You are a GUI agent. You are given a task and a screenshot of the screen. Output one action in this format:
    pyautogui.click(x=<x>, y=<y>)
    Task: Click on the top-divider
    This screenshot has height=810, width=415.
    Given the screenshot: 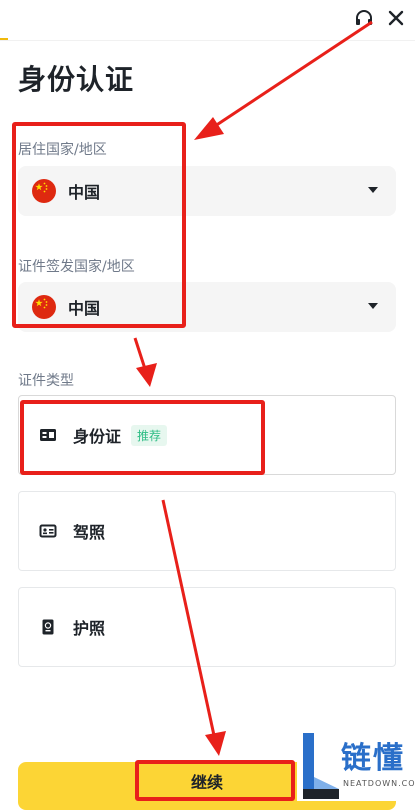 What is the action you would take?
    pyautogui.click(x=207, y=40)
    